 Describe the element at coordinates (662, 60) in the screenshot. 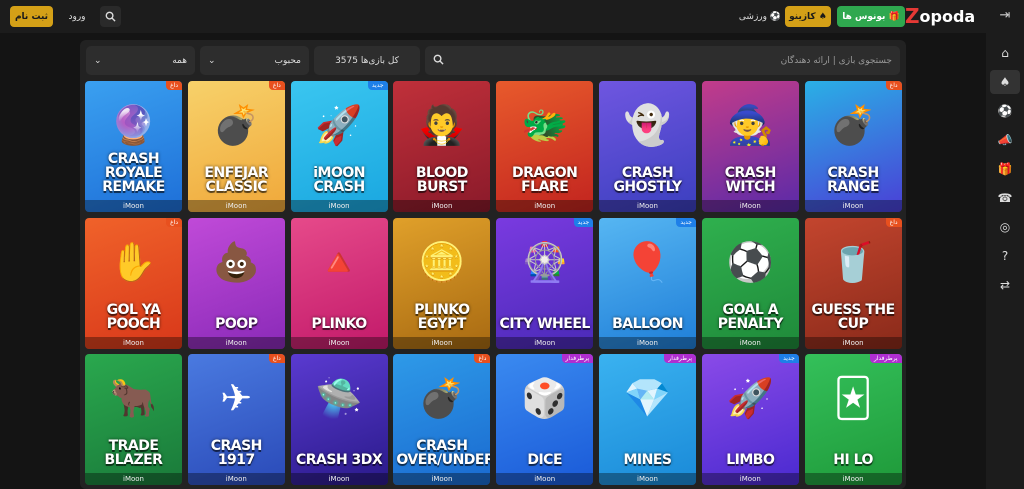

I see `game-search-input: جستجوی بازی | ارائه دهندگان` at that location.